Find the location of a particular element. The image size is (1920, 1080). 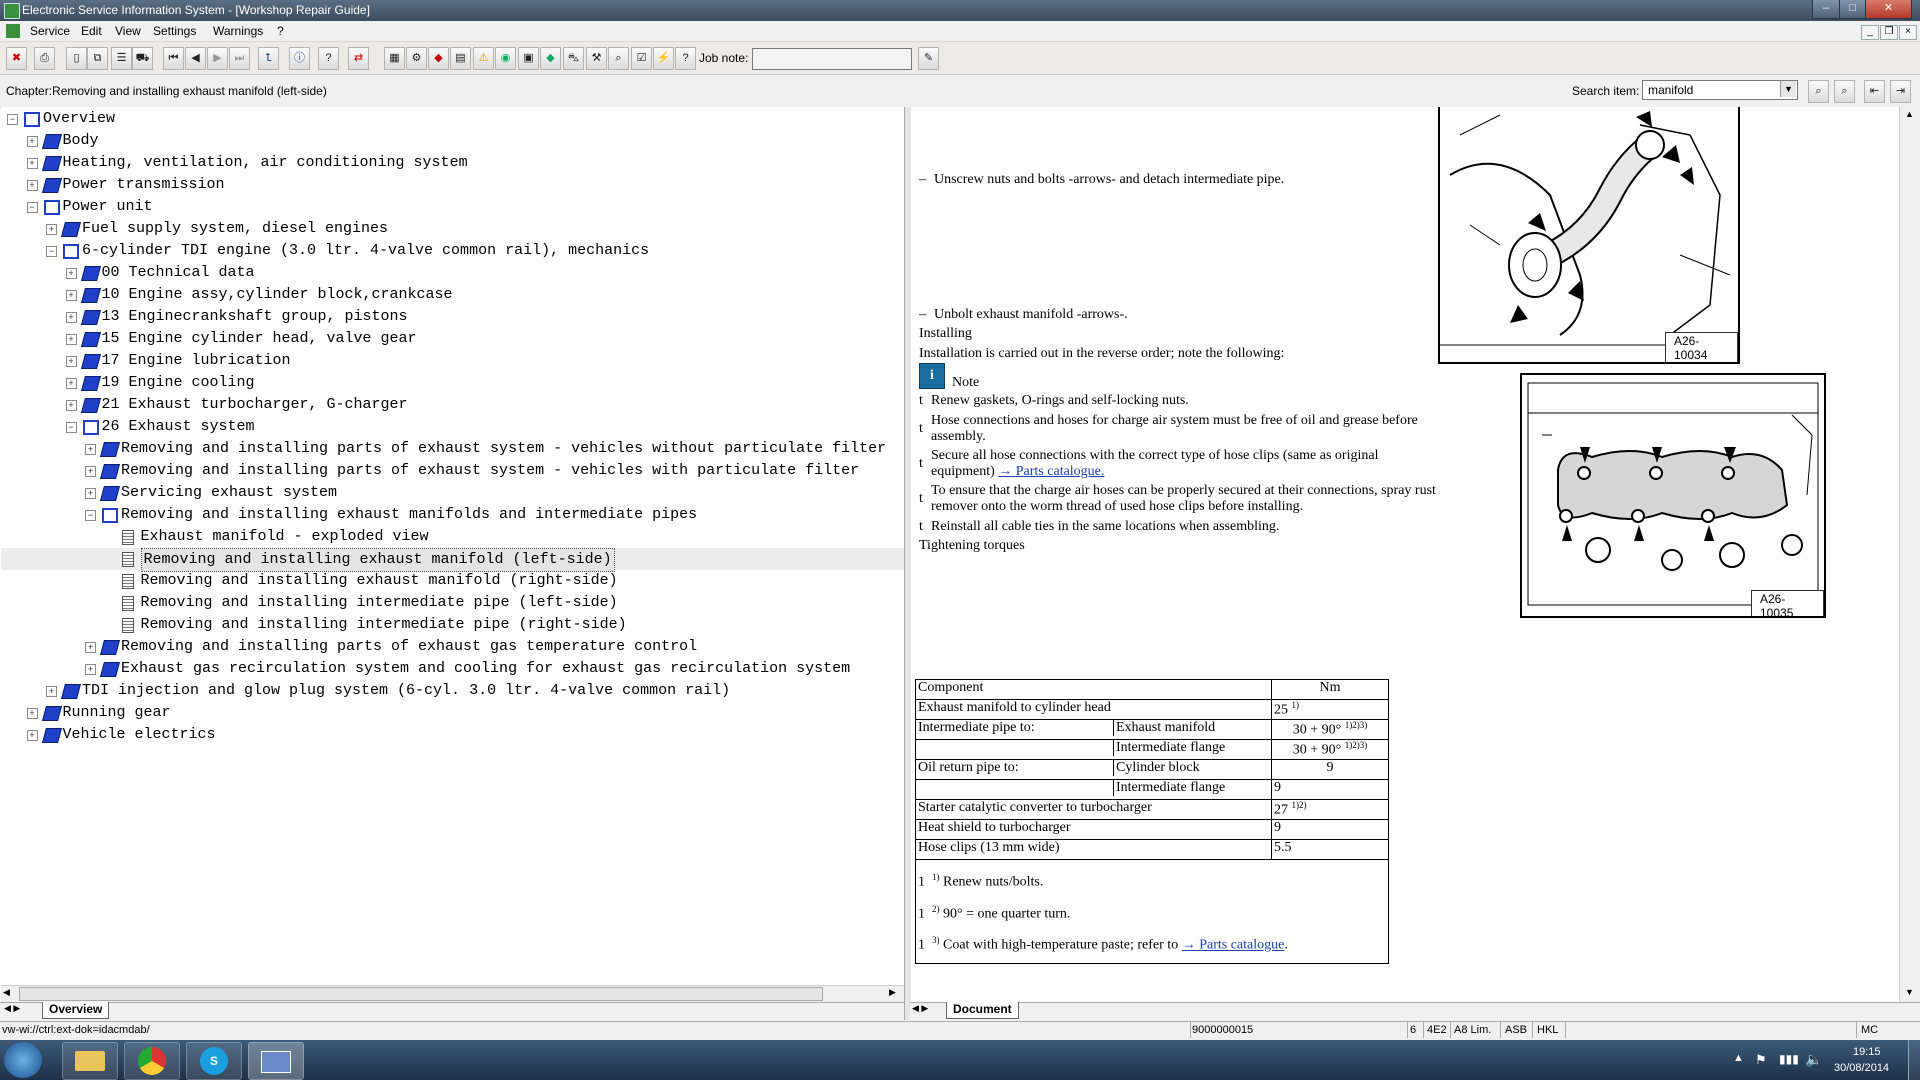

first-icon: ⏮ is located at coordinates (173, 58).